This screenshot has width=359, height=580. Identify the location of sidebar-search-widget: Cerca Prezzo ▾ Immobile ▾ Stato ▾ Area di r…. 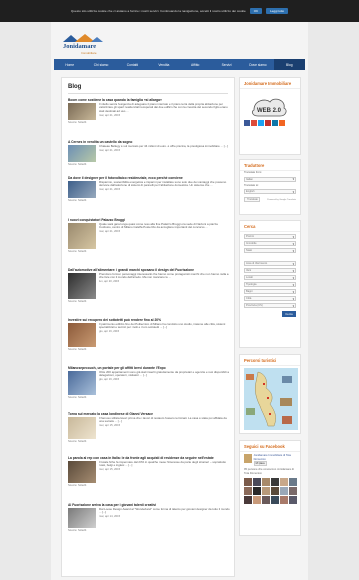
(270, 284).